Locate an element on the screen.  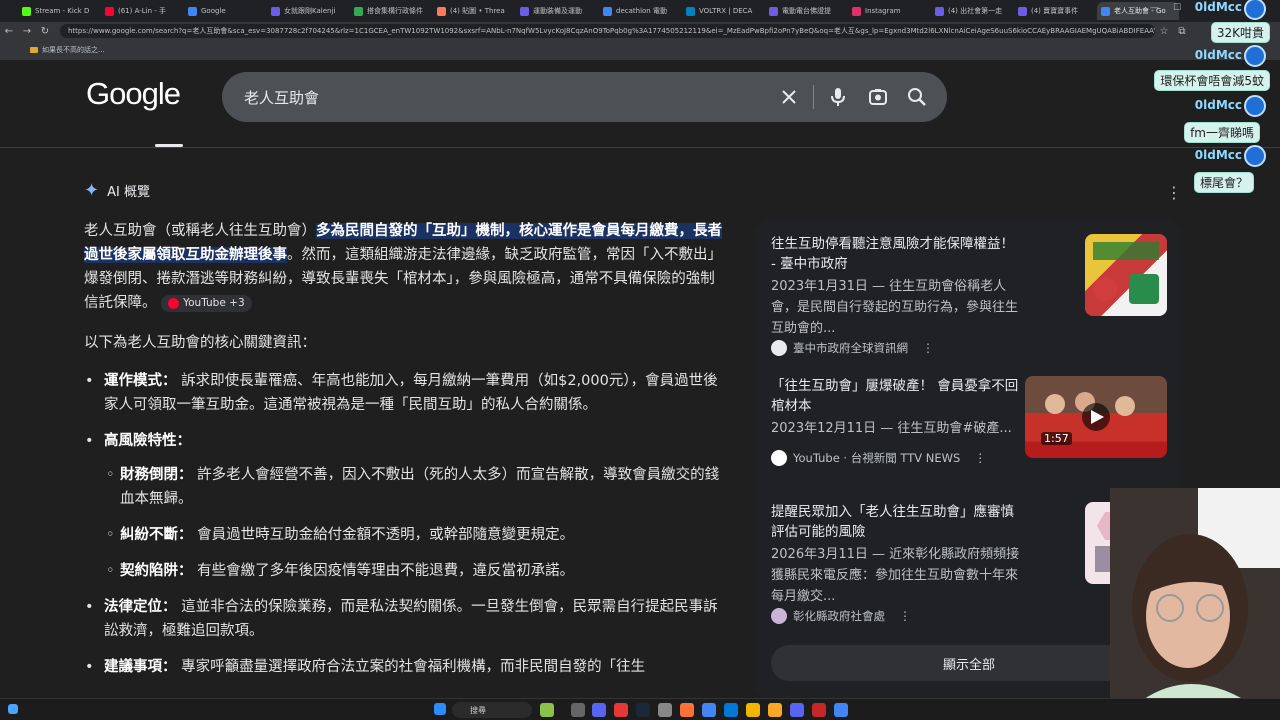
search-input is located at coordinates (504, 97).